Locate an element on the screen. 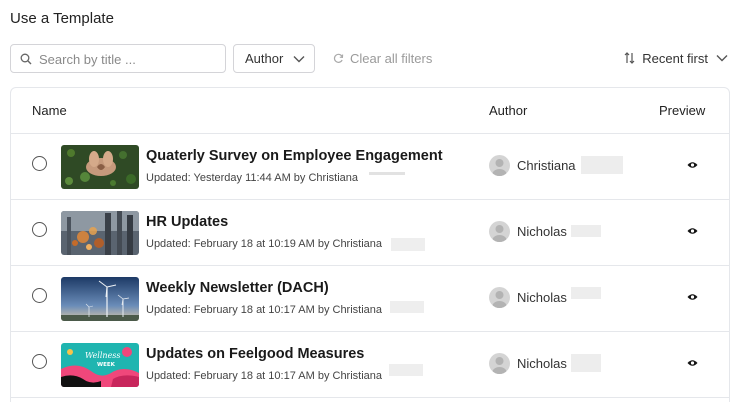 This screenshot has width=738, height=402. svg-text: WEEK is located at coordinates (106, 365).